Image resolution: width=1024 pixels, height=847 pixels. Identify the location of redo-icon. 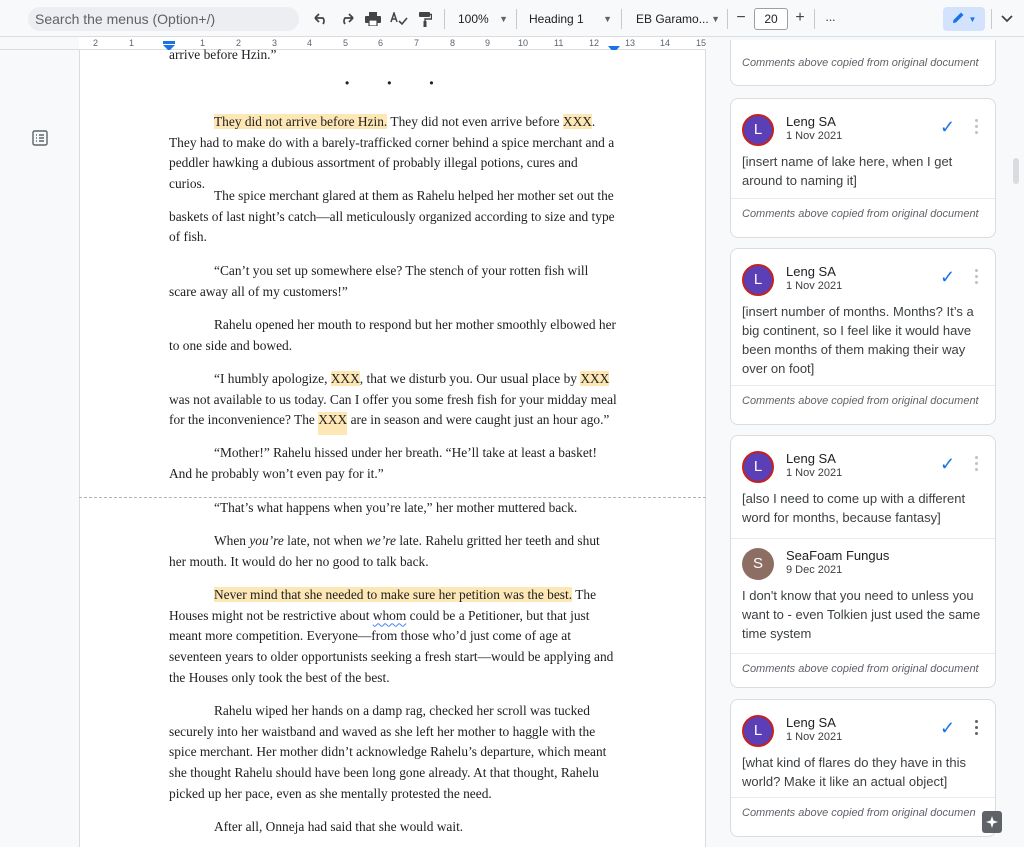
(347, 19).